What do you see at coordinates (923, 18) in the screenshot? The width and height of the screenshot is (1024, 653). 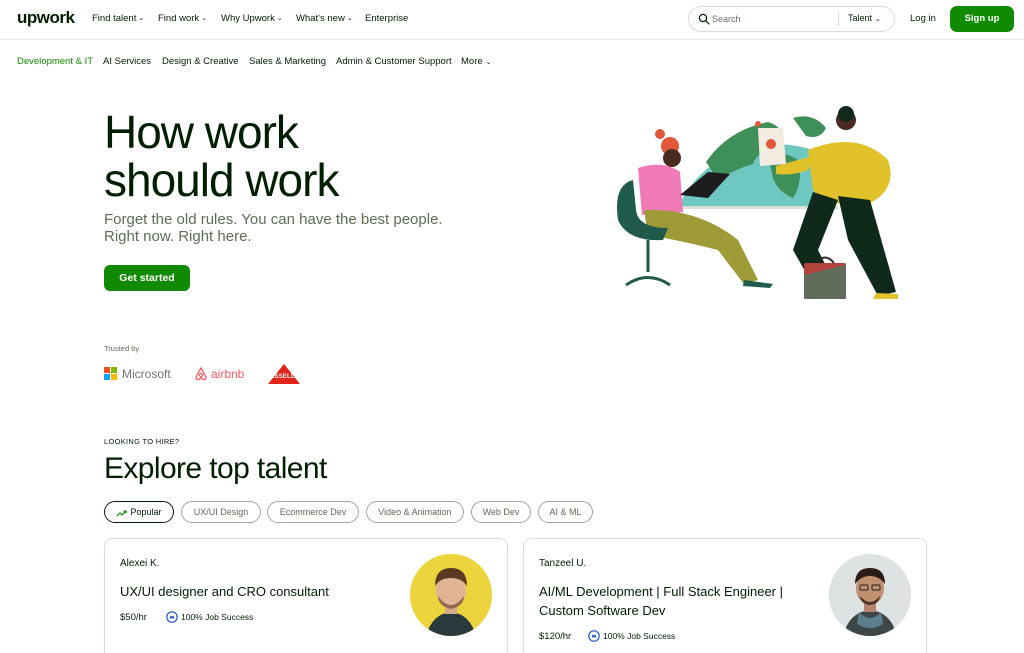 I see `login-link: Log in` at bounding box center [923, 18].